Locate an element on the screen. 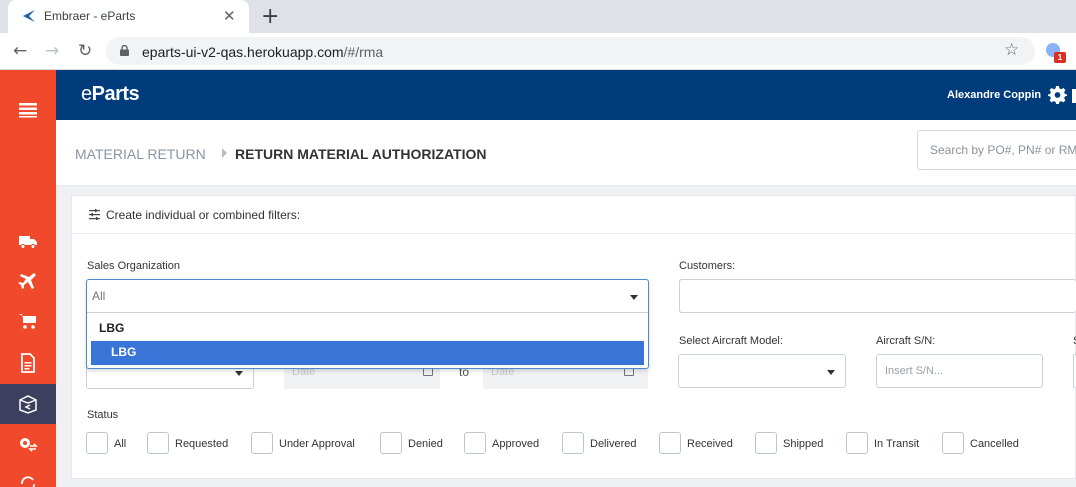 This screenshot has height=487, width=1076. extension-badge: 1 is located at coordinates (1060, 57).